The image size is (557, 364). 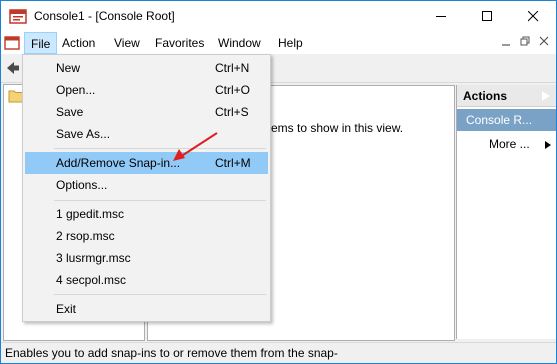 I want to click on window-title: Console1 - [Console Root], so click(x=104, y=16).